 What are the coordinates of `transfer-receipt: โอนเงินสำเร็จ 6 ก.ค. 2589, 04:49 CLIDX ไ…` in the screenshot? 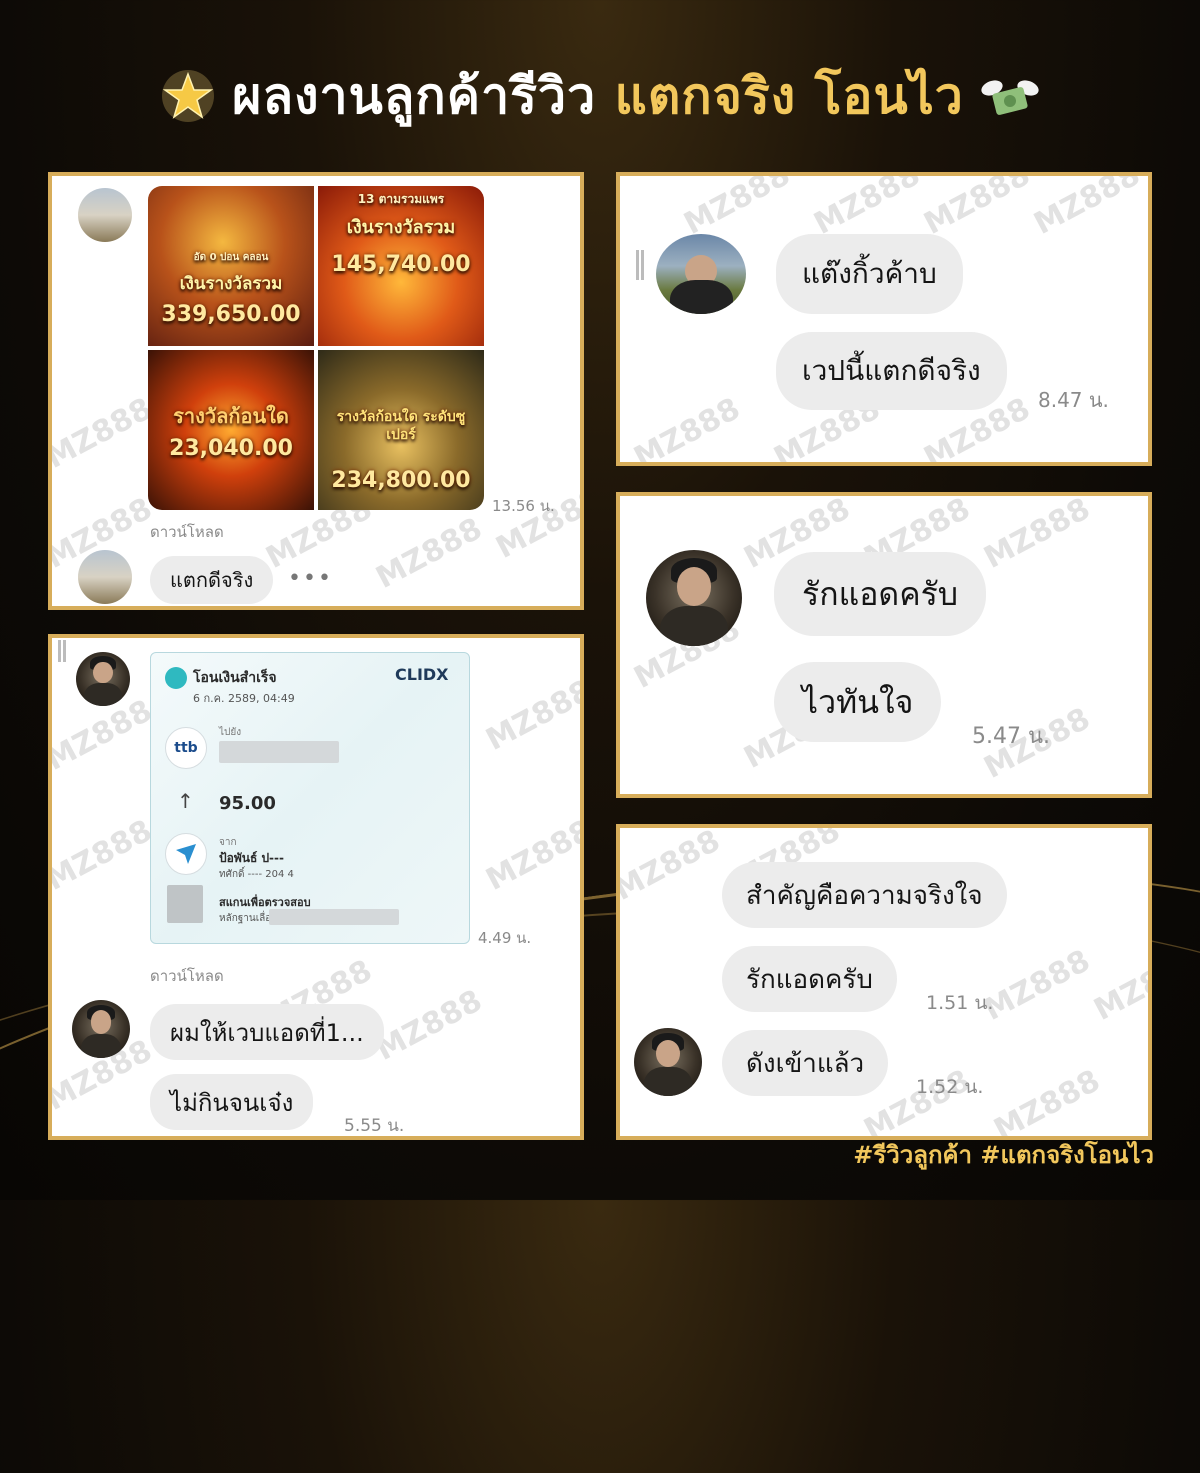 It's located at (310, 798).